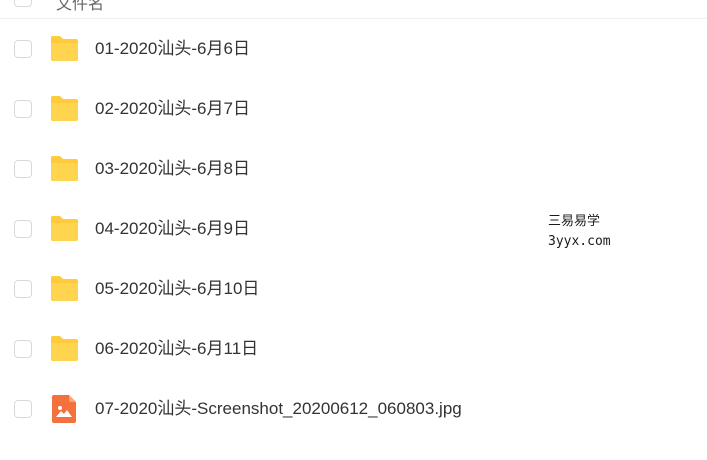 This screenshot has height=460, width=707. Describe the element at coordinates (176, 349) in the screenshot. I see `file-name: 06-2020汕头-6月11日` at that location.